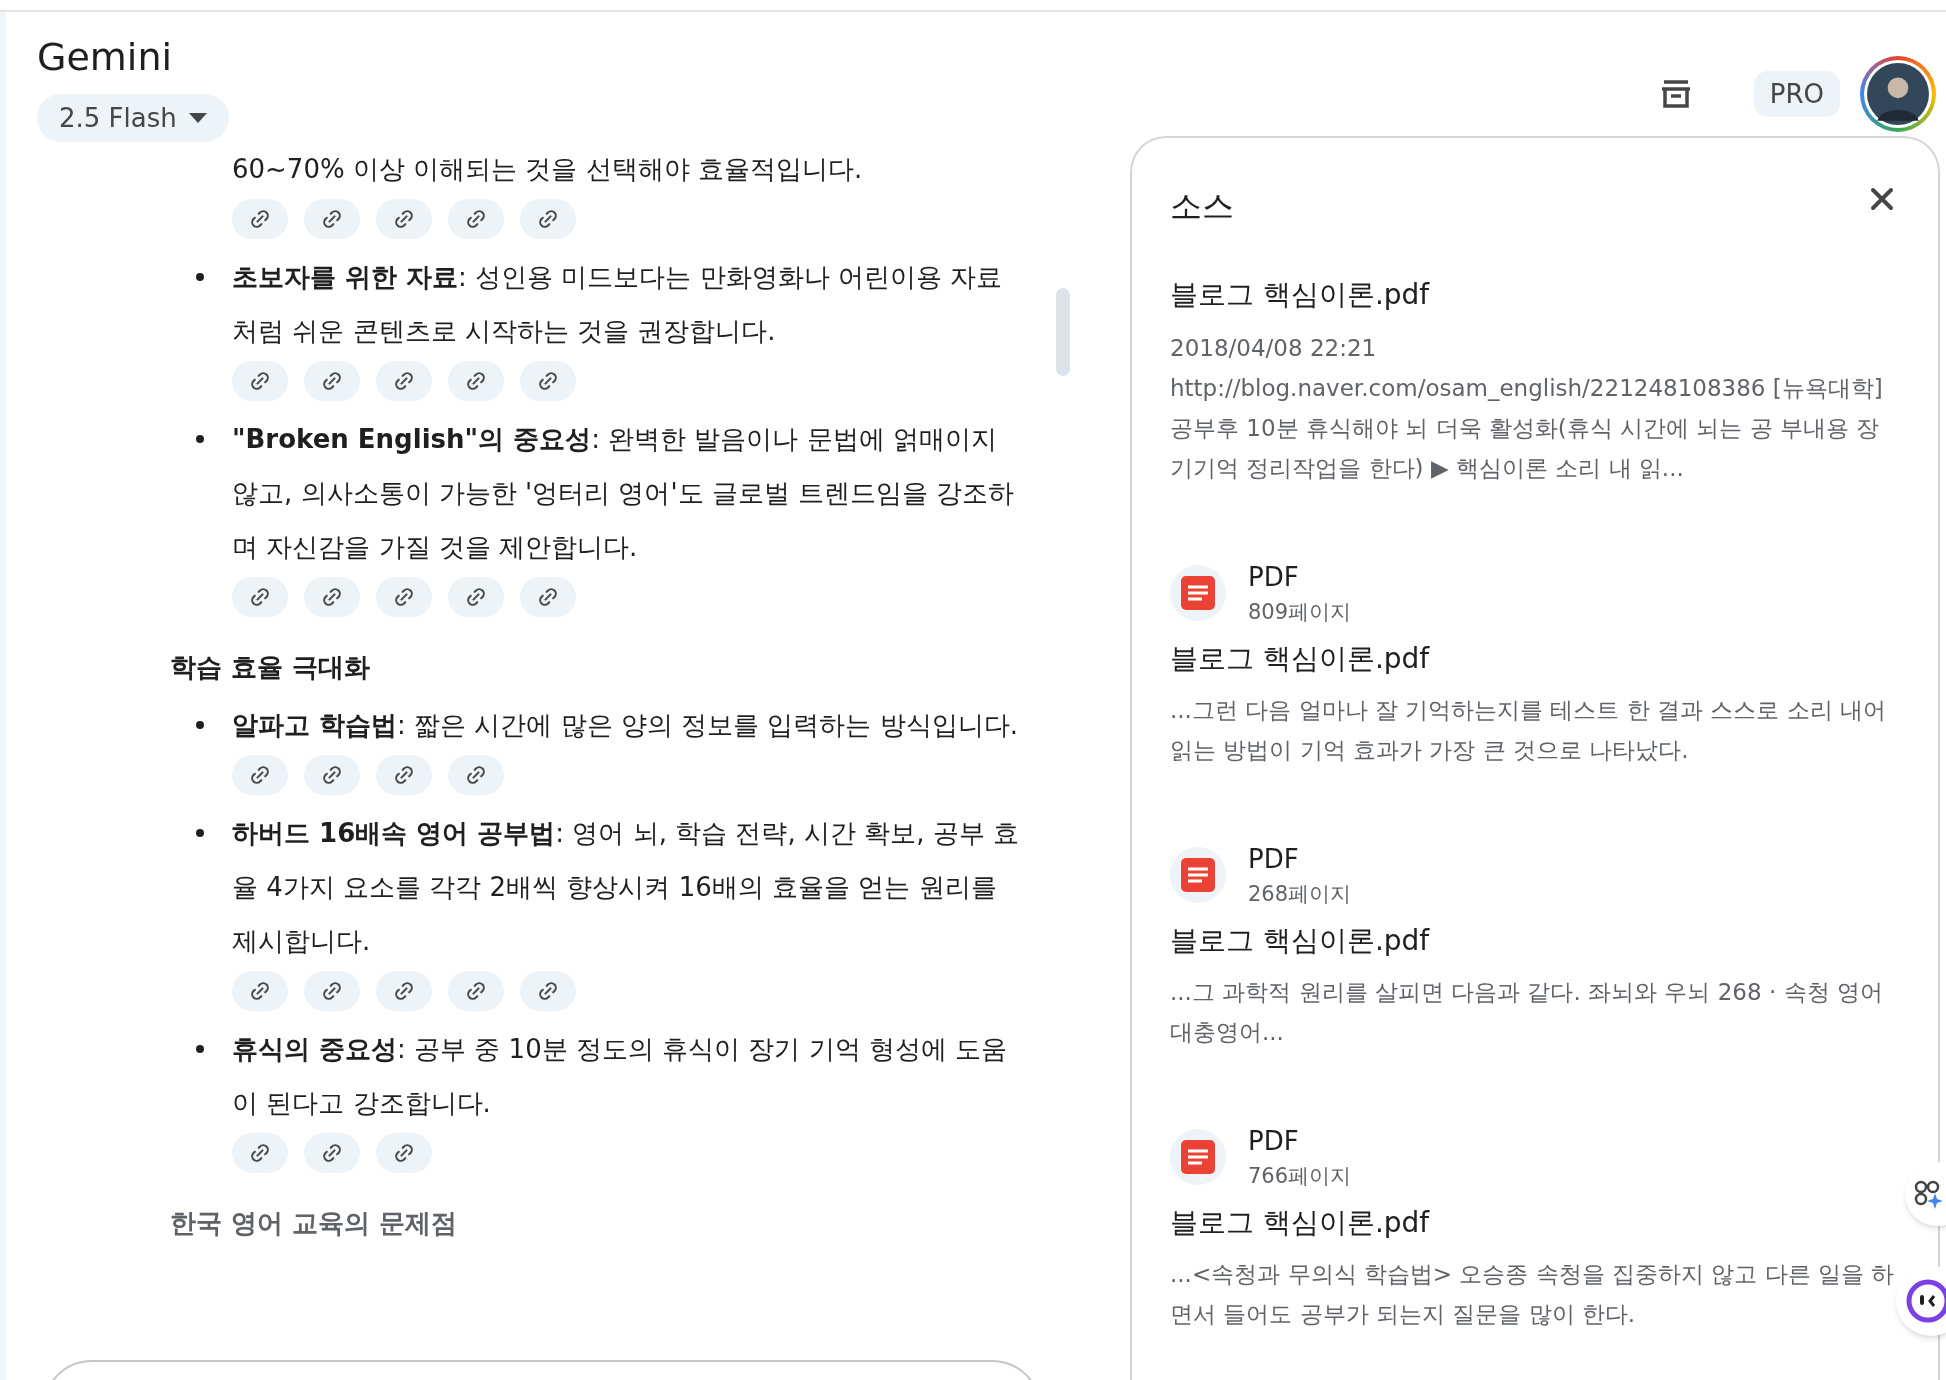 Image resolution: width=1946 pixels, height=1380 pixels. Describe the element at coordinates (1529, 730) in the screenshot. I see `source-snippet: ...그런 다음 얼마나 잘 기억하는지를 테스트 한 결과 스스로 소리 내어 읽는 방법이 기억 효과가 가장 큰 것으로 나타났다.` at that location.